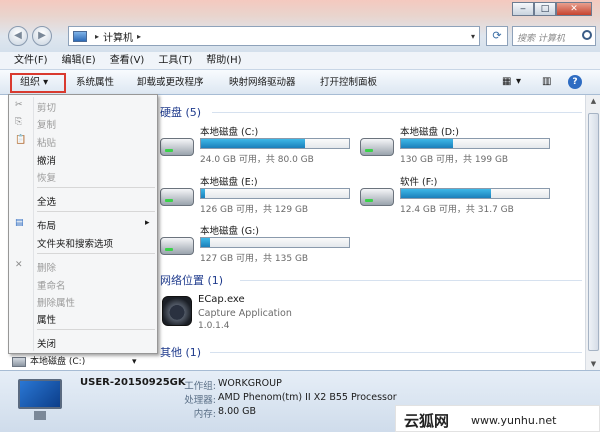  Describe the element at coordinates (593, 101) in the screenshot. I see `scroll-up-icon: ▲` at that location.